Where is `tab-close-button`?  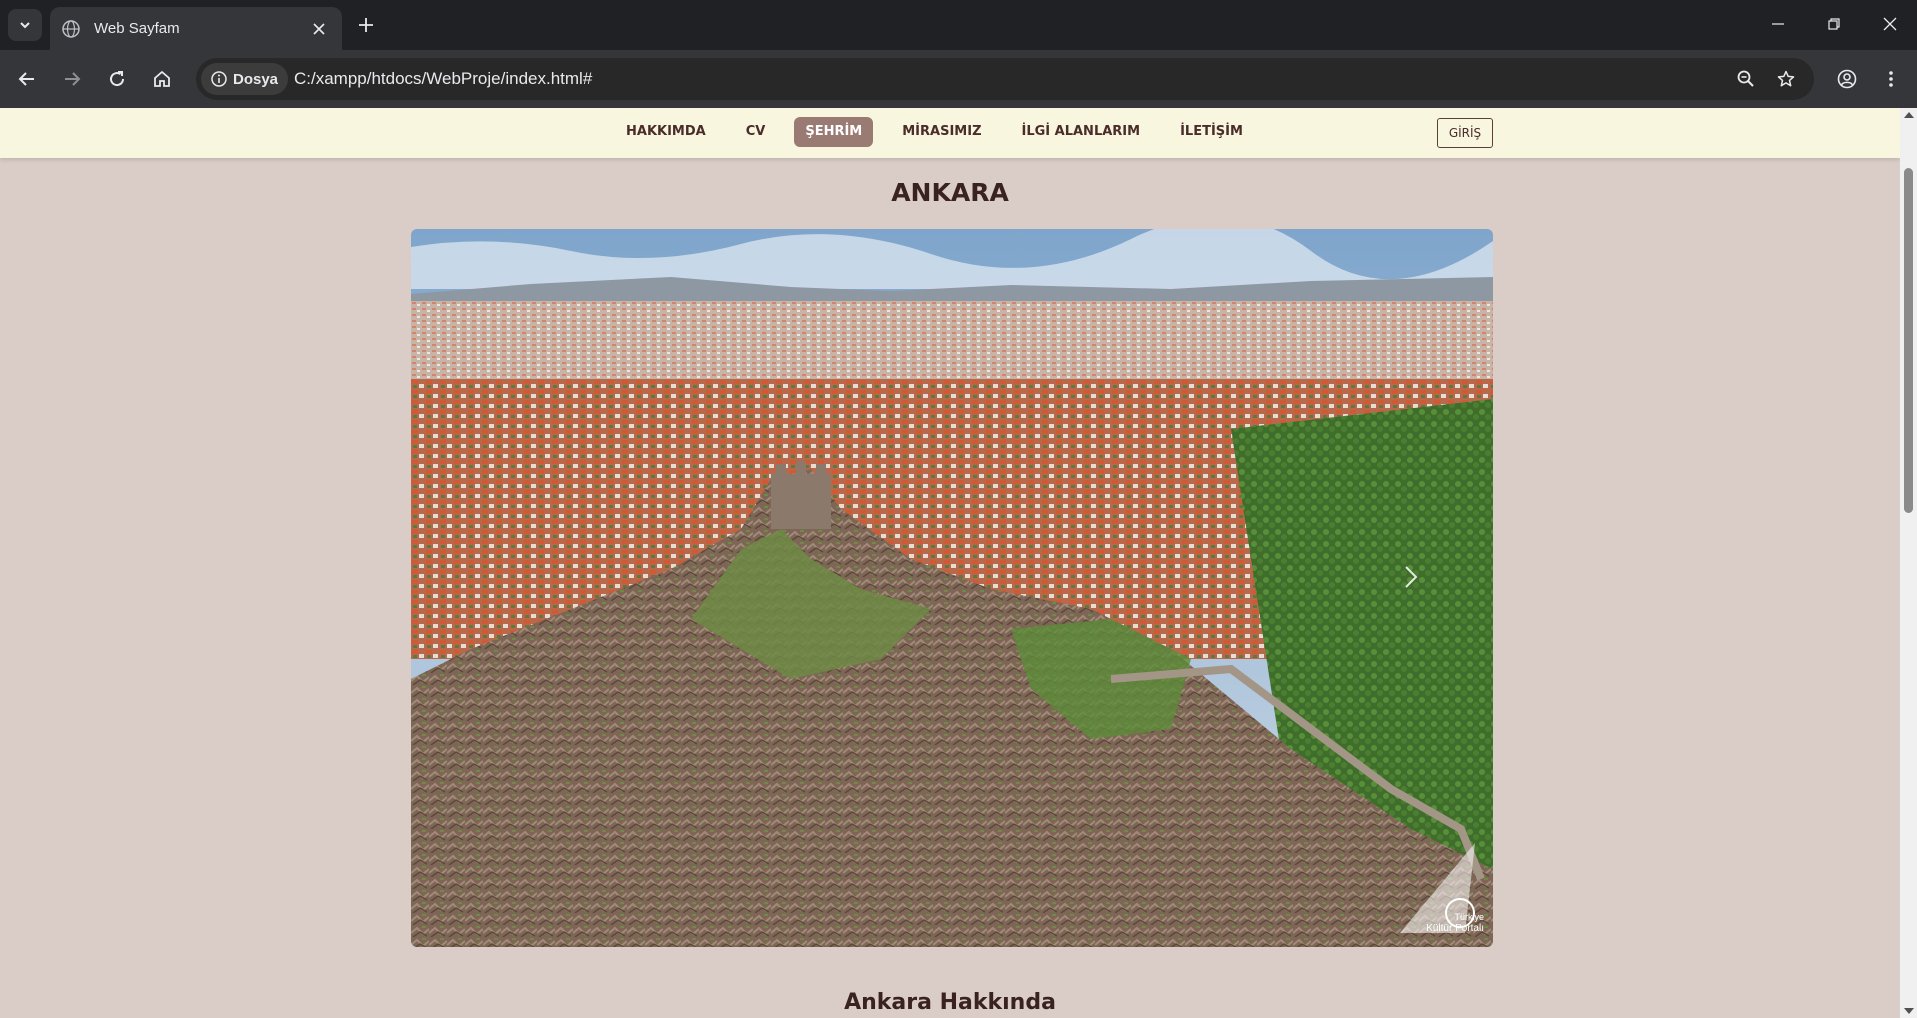
tab-close-button is located at coordinates (319, 29).